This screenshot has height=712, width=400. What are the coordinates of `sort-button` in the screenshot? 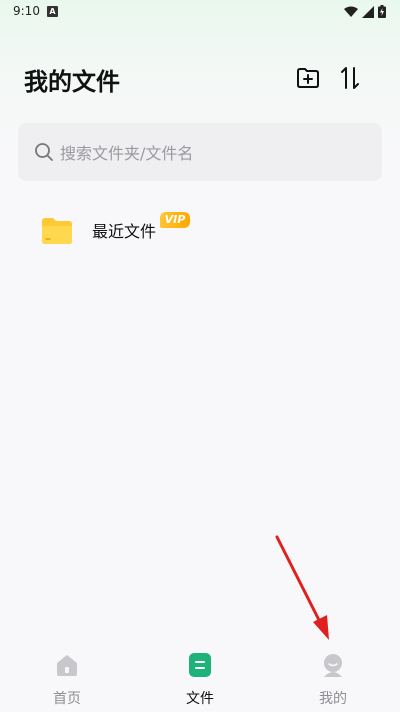 It's located at (350, 78).